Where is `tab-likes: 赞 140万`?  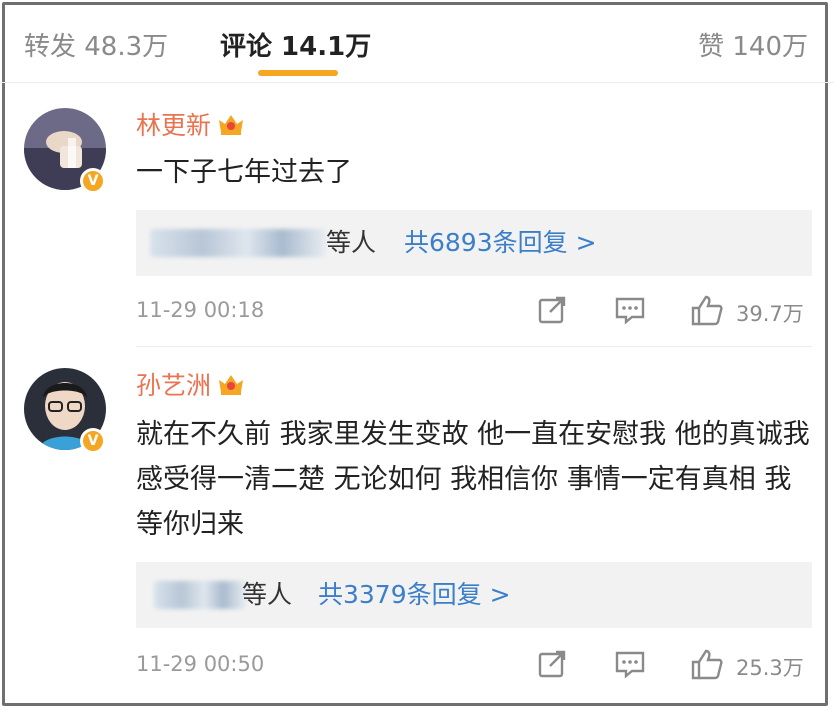
tab-likes: 赞 140万 is located at coordinates (753, 44).